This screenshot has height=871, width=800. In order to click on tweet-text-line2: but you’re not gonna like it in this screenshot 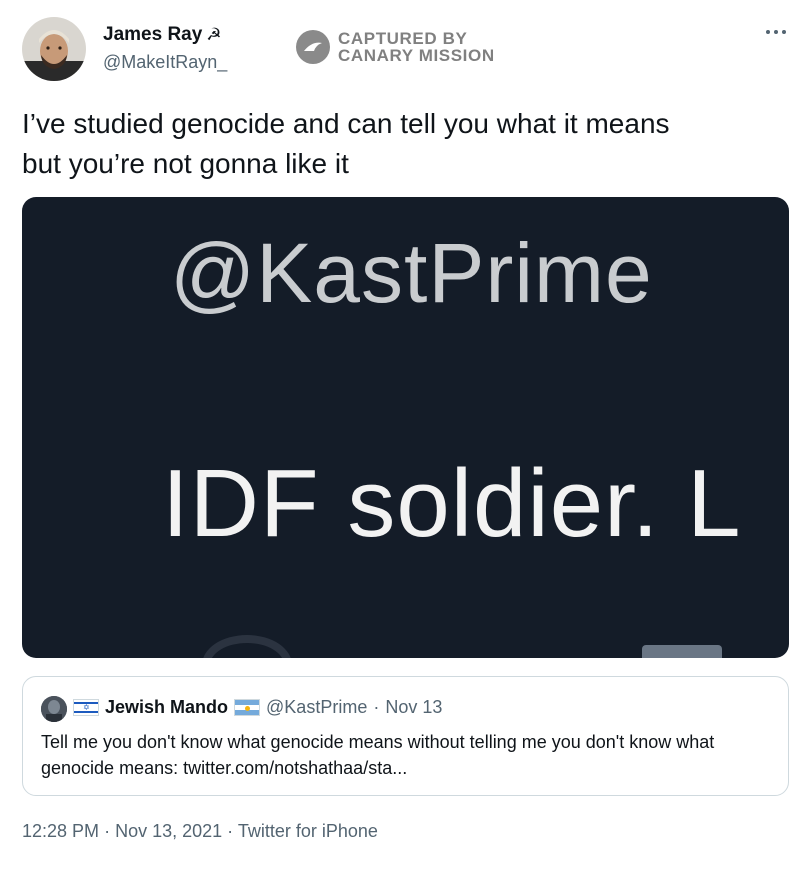, I will do `click(185, 163)`.